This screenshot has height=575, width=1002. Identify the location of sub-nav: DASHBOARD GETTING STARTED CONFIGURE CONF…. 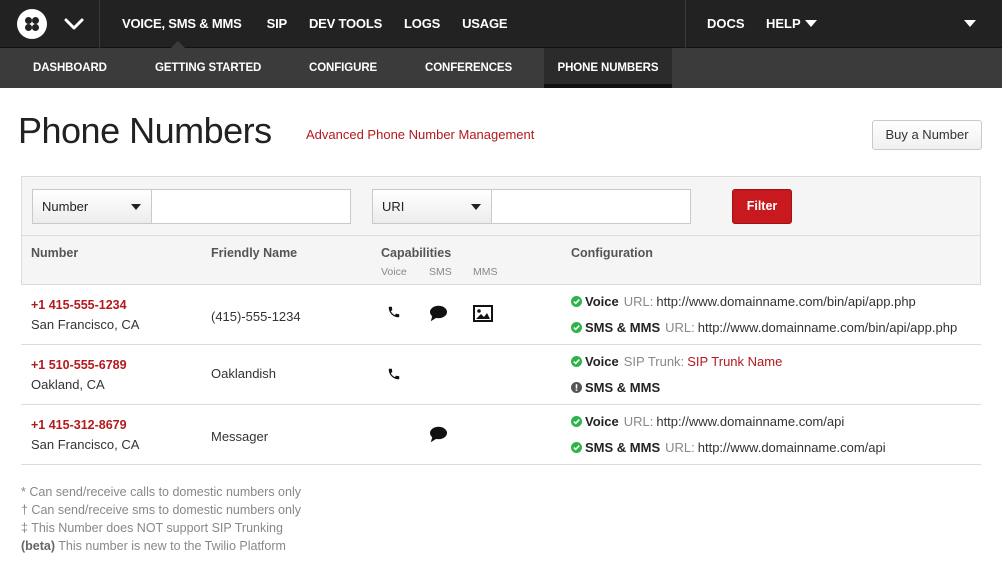
(501, 68).